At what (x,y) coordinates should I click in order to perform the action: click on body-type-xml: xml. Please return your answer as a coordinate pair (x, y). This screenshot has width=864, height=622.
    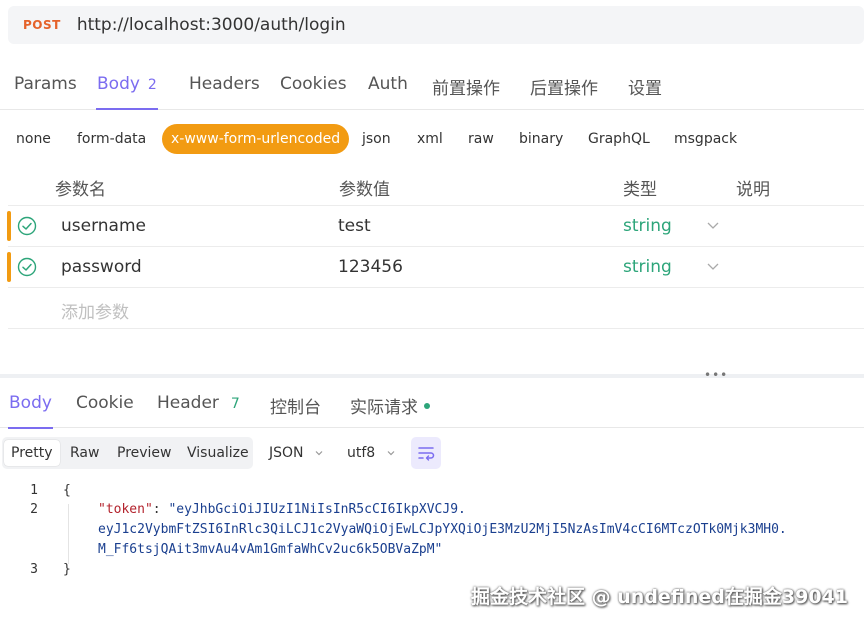
    Looking at the image, I should click on (430, 139).